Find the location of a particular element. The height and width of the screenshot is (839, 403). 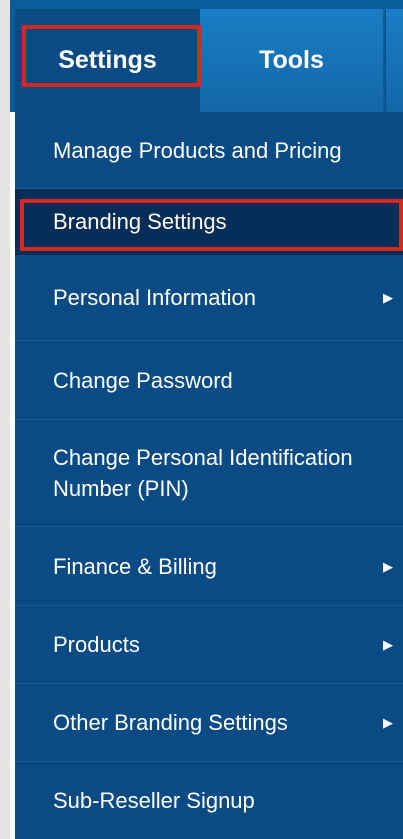

menu-item-label: Sub-Reseller Signup is located at coordinates (154, 800).